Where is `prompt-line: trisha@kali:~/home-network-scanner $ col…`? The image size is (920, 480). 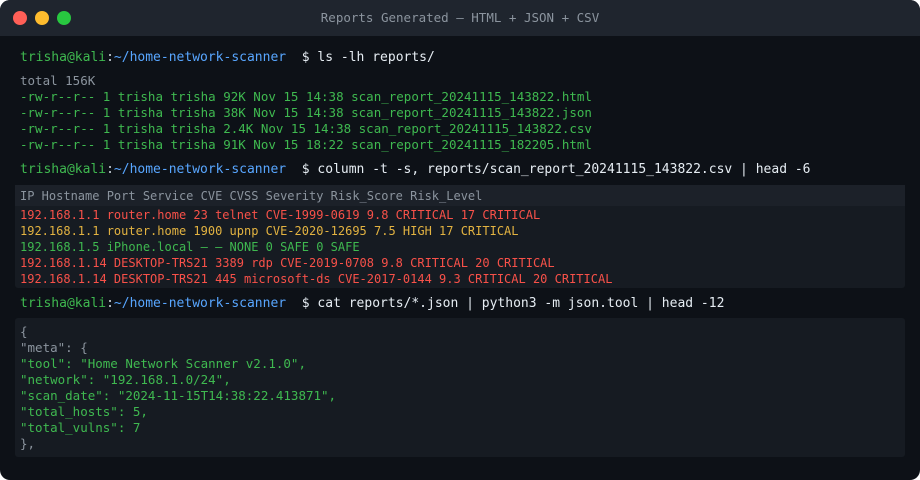
prompt-line: trisha@kali:~/home-network-scanner $ col… is located at coordinates (415, 170).